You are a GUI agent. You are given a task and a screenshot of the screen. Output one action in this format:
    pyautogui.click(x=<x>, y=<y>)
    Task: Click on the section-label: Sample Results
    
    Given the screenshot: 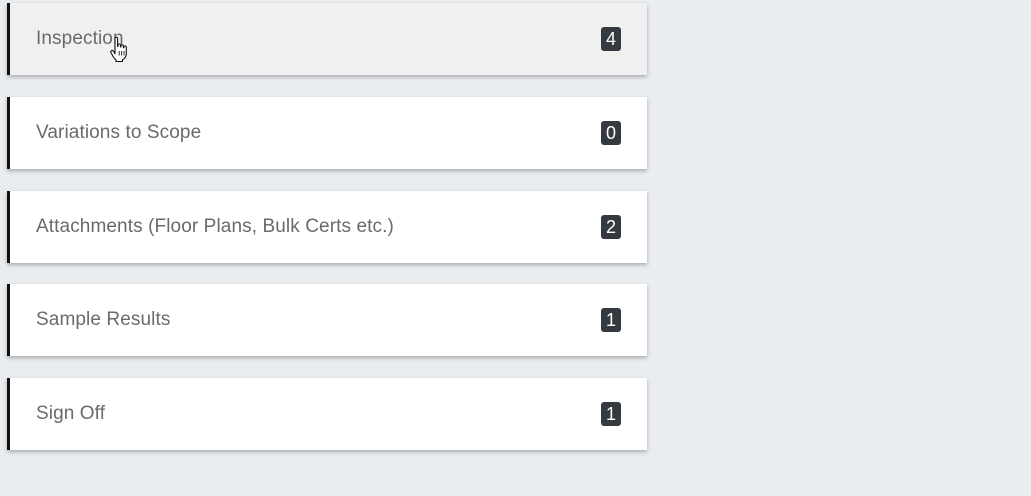 What is the action you would take?
    pyautogui.click(x=103, y=319)
    